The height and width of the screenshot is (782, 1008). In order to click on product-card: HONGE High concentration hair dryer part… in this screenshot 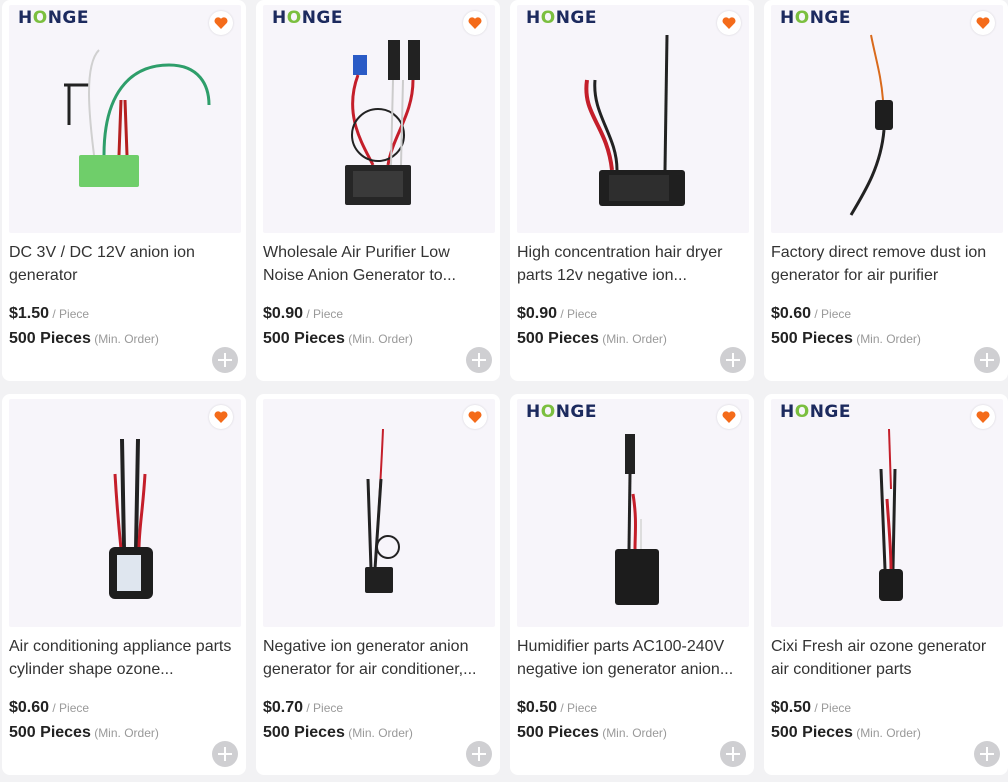, I will do `click(632, 190)`.